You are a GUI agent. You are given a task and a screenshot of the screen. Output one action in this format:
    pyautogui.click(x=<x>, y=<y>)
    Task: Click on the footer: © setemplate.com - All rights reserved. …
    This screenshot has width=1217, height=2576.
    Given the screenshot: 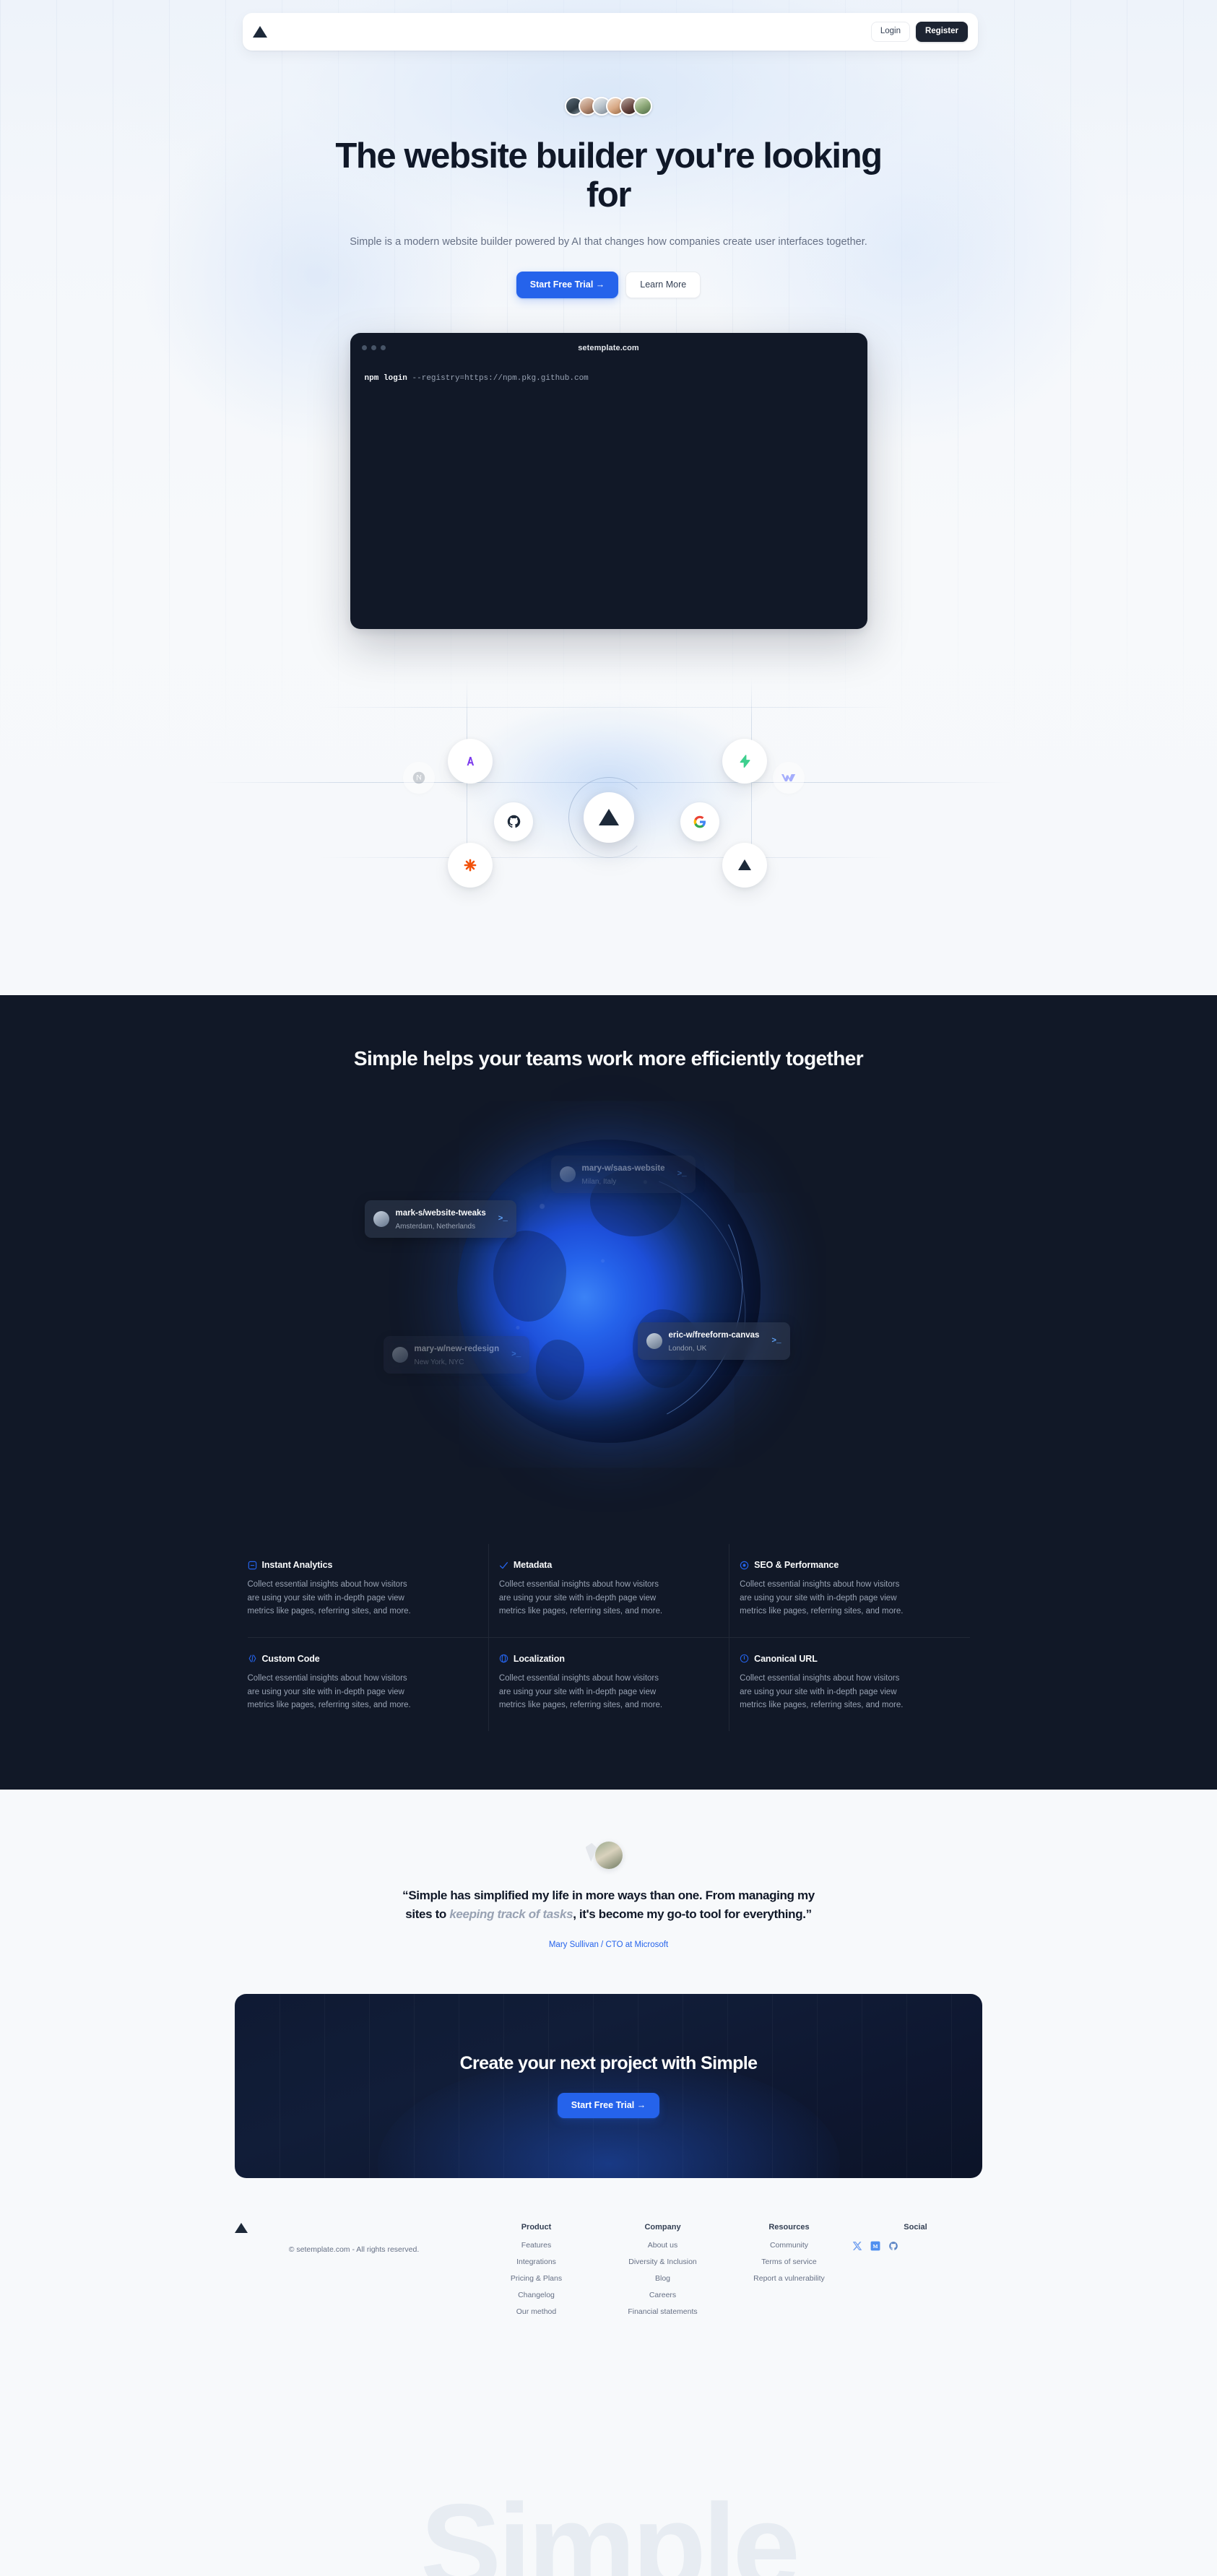 What is the action you would take?
    pyautogui.click(x=608, y=2284)
    